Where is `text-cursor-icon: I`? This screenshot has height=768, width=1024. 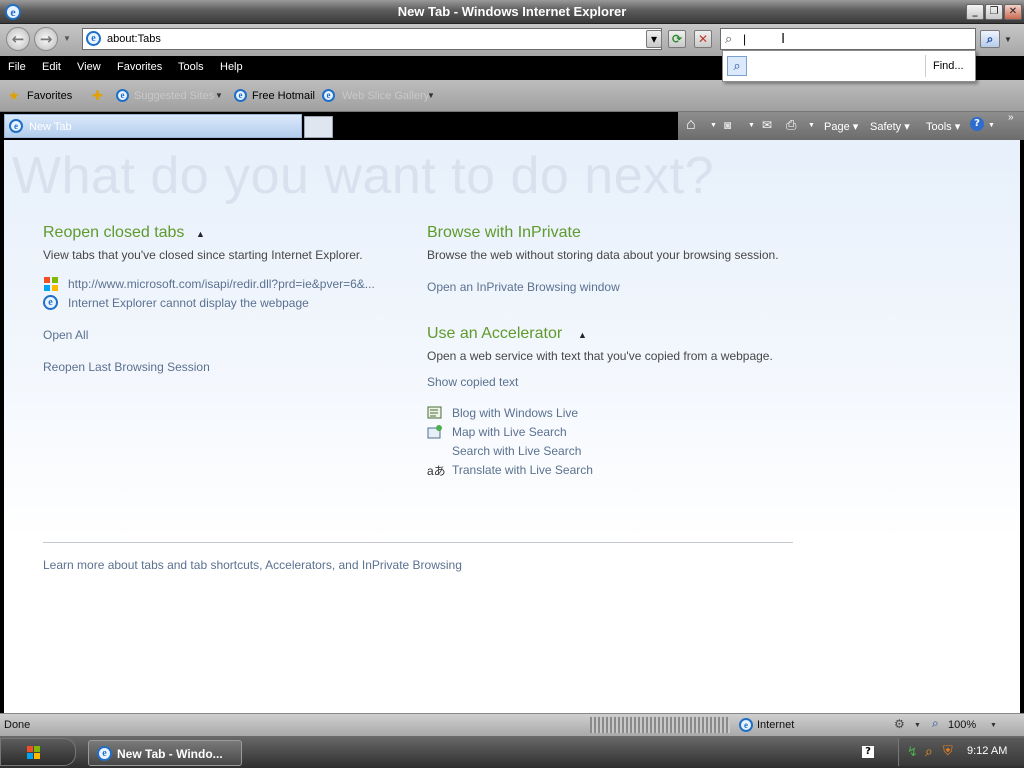
text-cursor-icon: I is located at coordinates (783, 38).